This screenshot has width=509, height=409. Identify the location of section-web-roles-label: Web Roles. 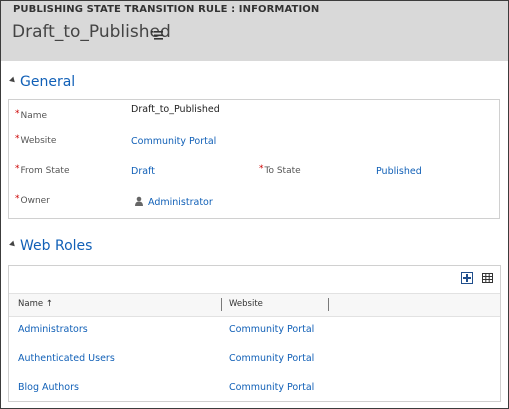
(56, 246).